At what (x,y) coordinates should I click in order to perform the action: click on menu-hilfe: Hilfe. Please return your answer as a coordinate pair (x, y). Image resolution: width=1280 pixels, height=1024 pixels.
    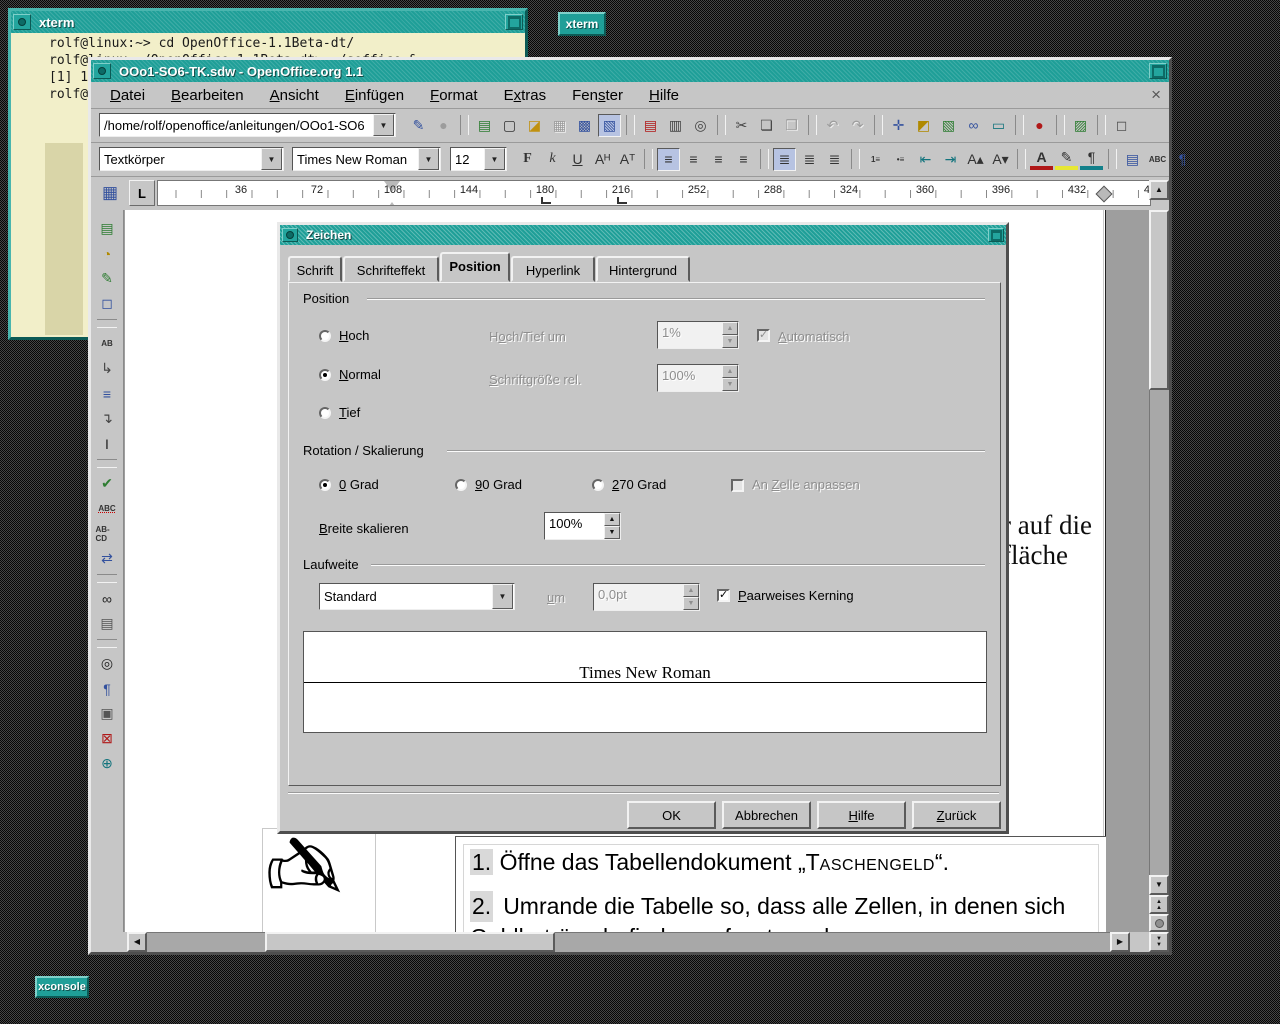
    Looking at the image, I should click on (664, 95).